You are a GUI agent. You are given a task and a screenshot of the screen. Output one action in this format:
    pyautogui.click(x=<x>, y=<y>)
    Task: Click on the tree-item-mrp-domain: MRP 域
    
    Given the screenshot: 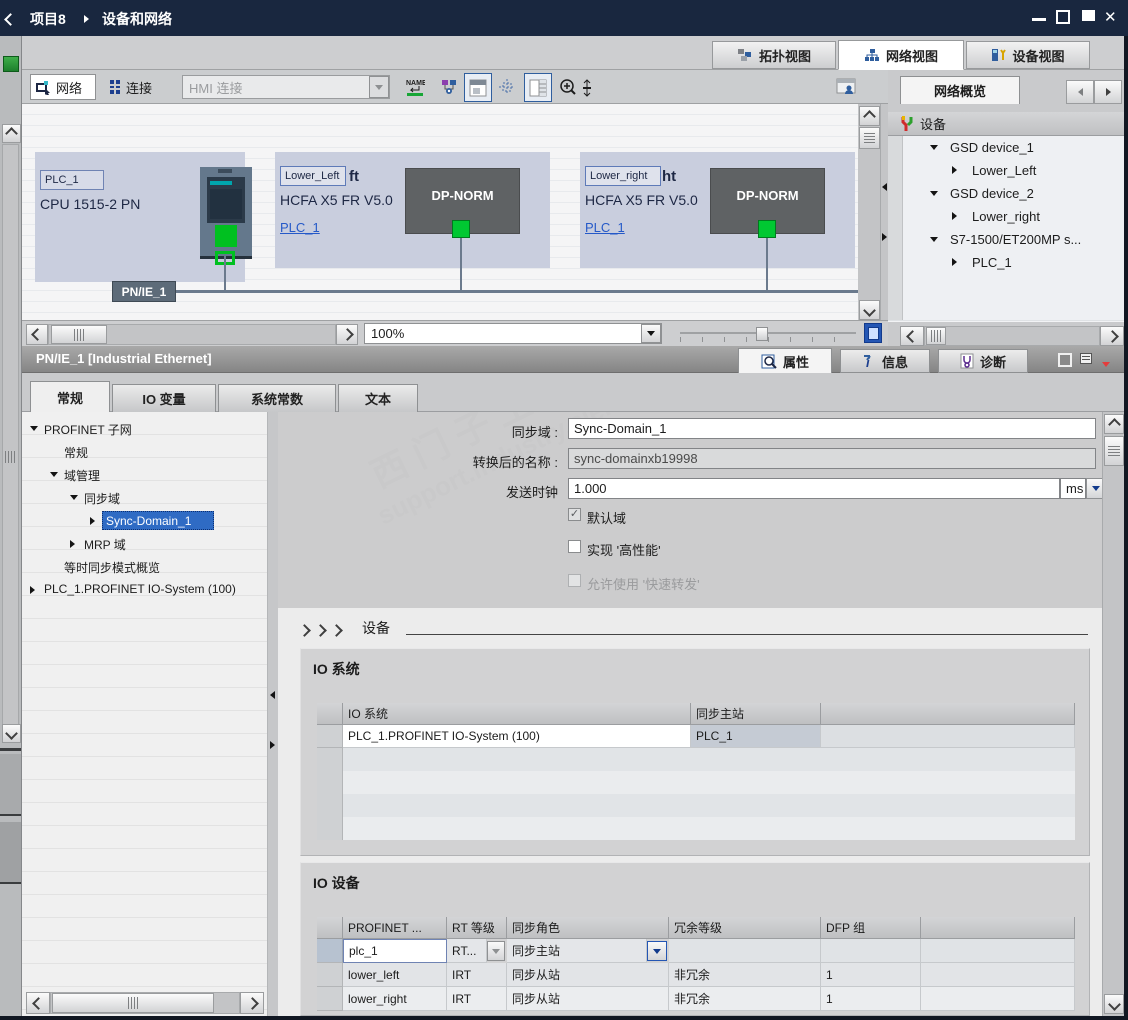 What is the action you would take?
    pyautogui.click(x=144, y=544)
    